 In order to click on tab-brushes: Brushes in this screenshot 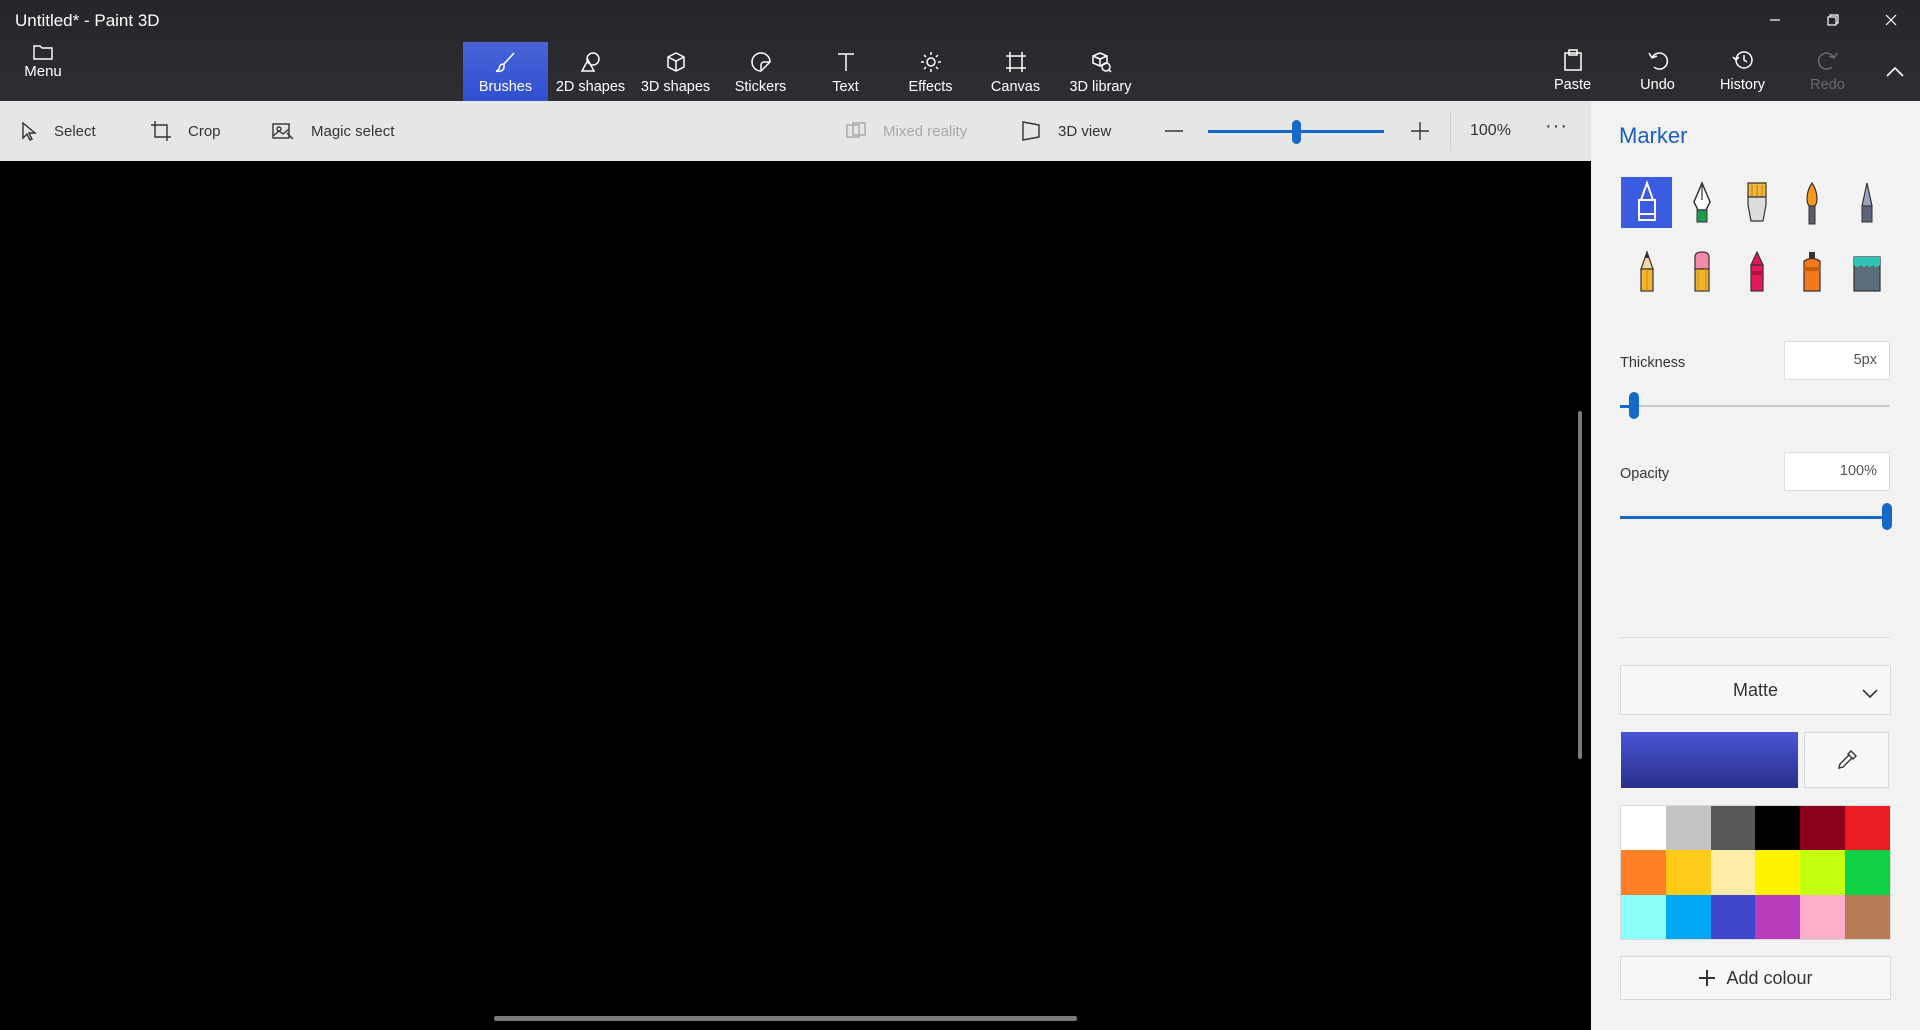, I will do `click(505, 71)`.